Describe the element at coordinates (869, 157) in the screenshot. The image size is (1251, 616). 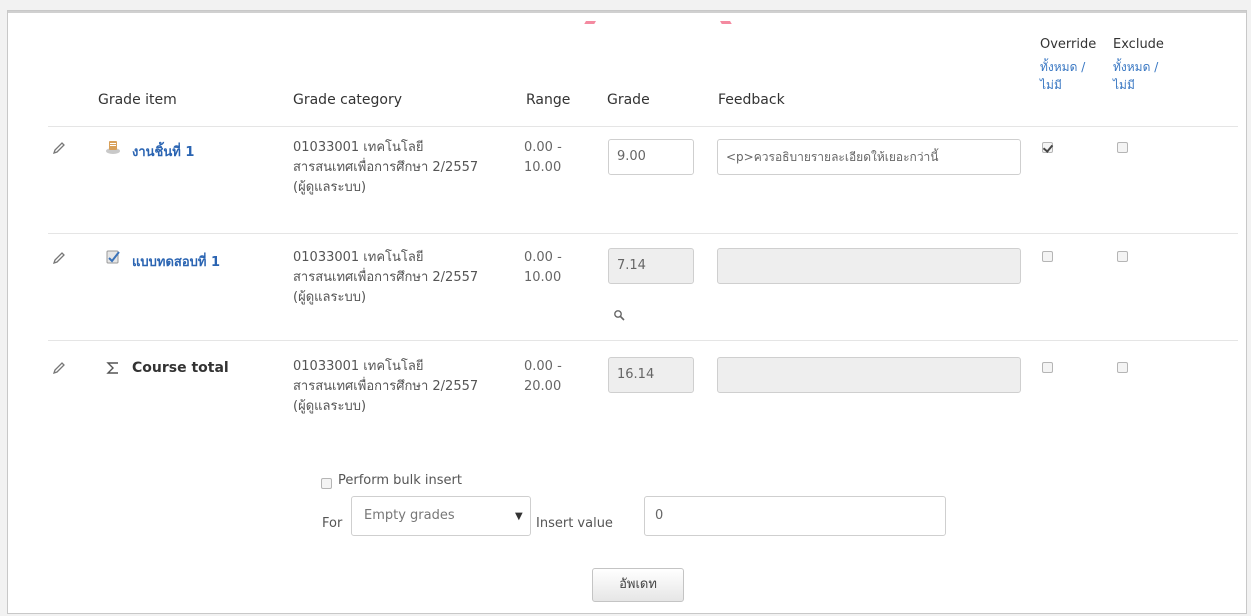
I see `feedback-input: <p>ควรอธิบายรายละเอียดให้เยอะกว่านี้` at that location.